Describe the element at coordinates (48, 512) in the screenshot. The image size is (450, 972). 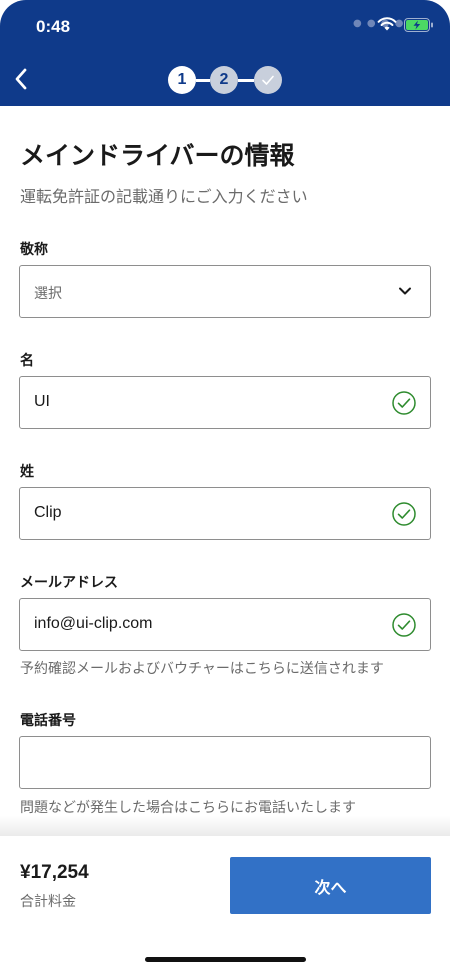
I see `last-name-value: Clip` at that location.